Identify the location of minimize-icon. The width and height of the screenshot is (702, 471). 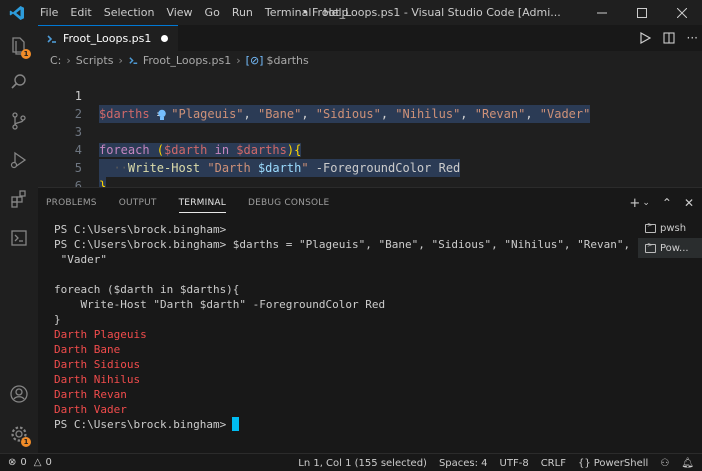
(602, 12).